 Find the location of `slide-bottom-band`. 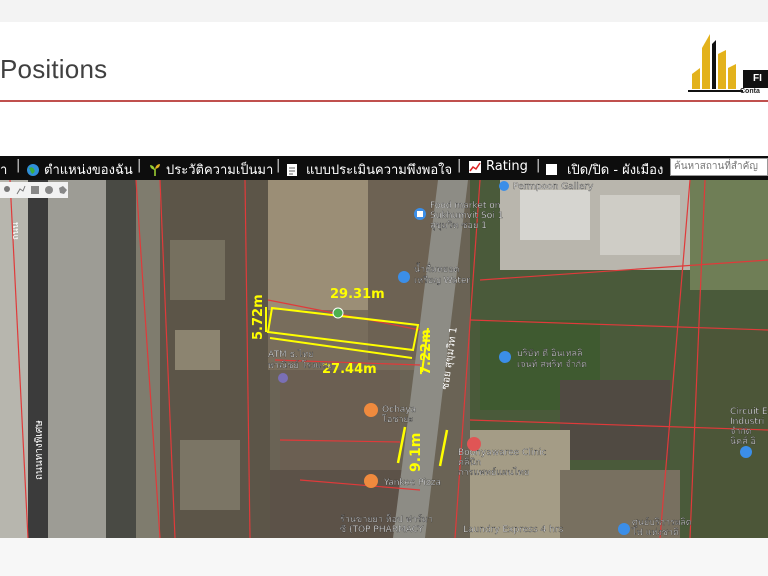

slide-bottom-band is located at coordinates (384, 557).